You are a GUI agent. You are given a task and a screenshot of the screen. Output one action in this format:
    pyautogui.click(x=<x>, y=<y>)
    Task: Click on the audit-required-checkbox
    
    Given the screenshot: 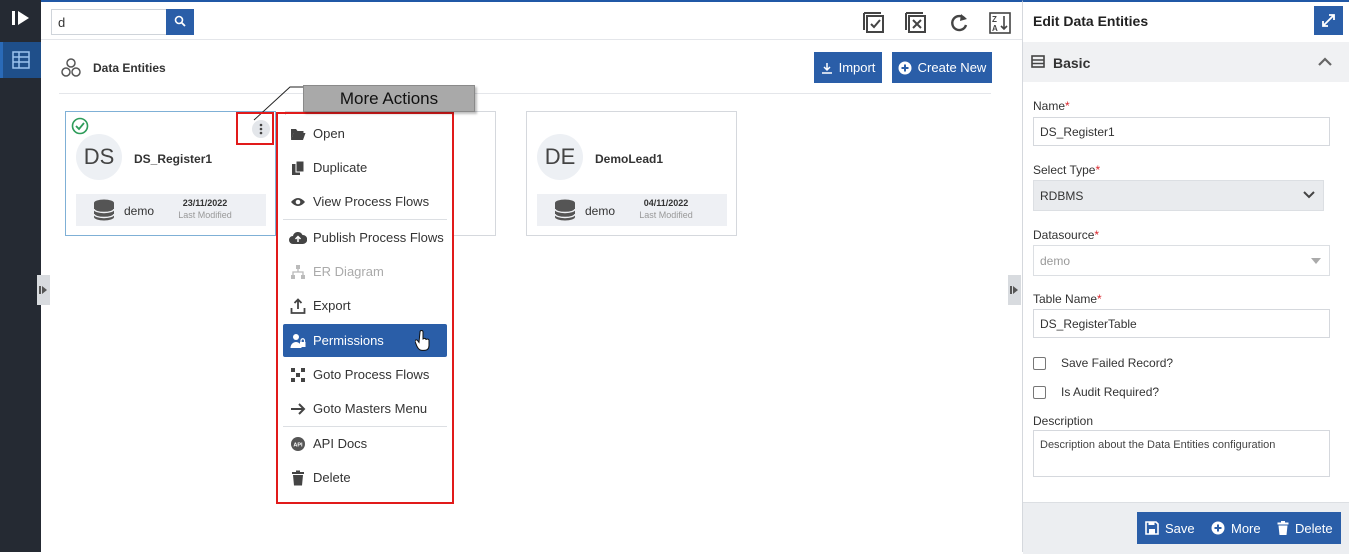 What is the action you would take?
    pyautogui.click(x=1039, y=392)
    